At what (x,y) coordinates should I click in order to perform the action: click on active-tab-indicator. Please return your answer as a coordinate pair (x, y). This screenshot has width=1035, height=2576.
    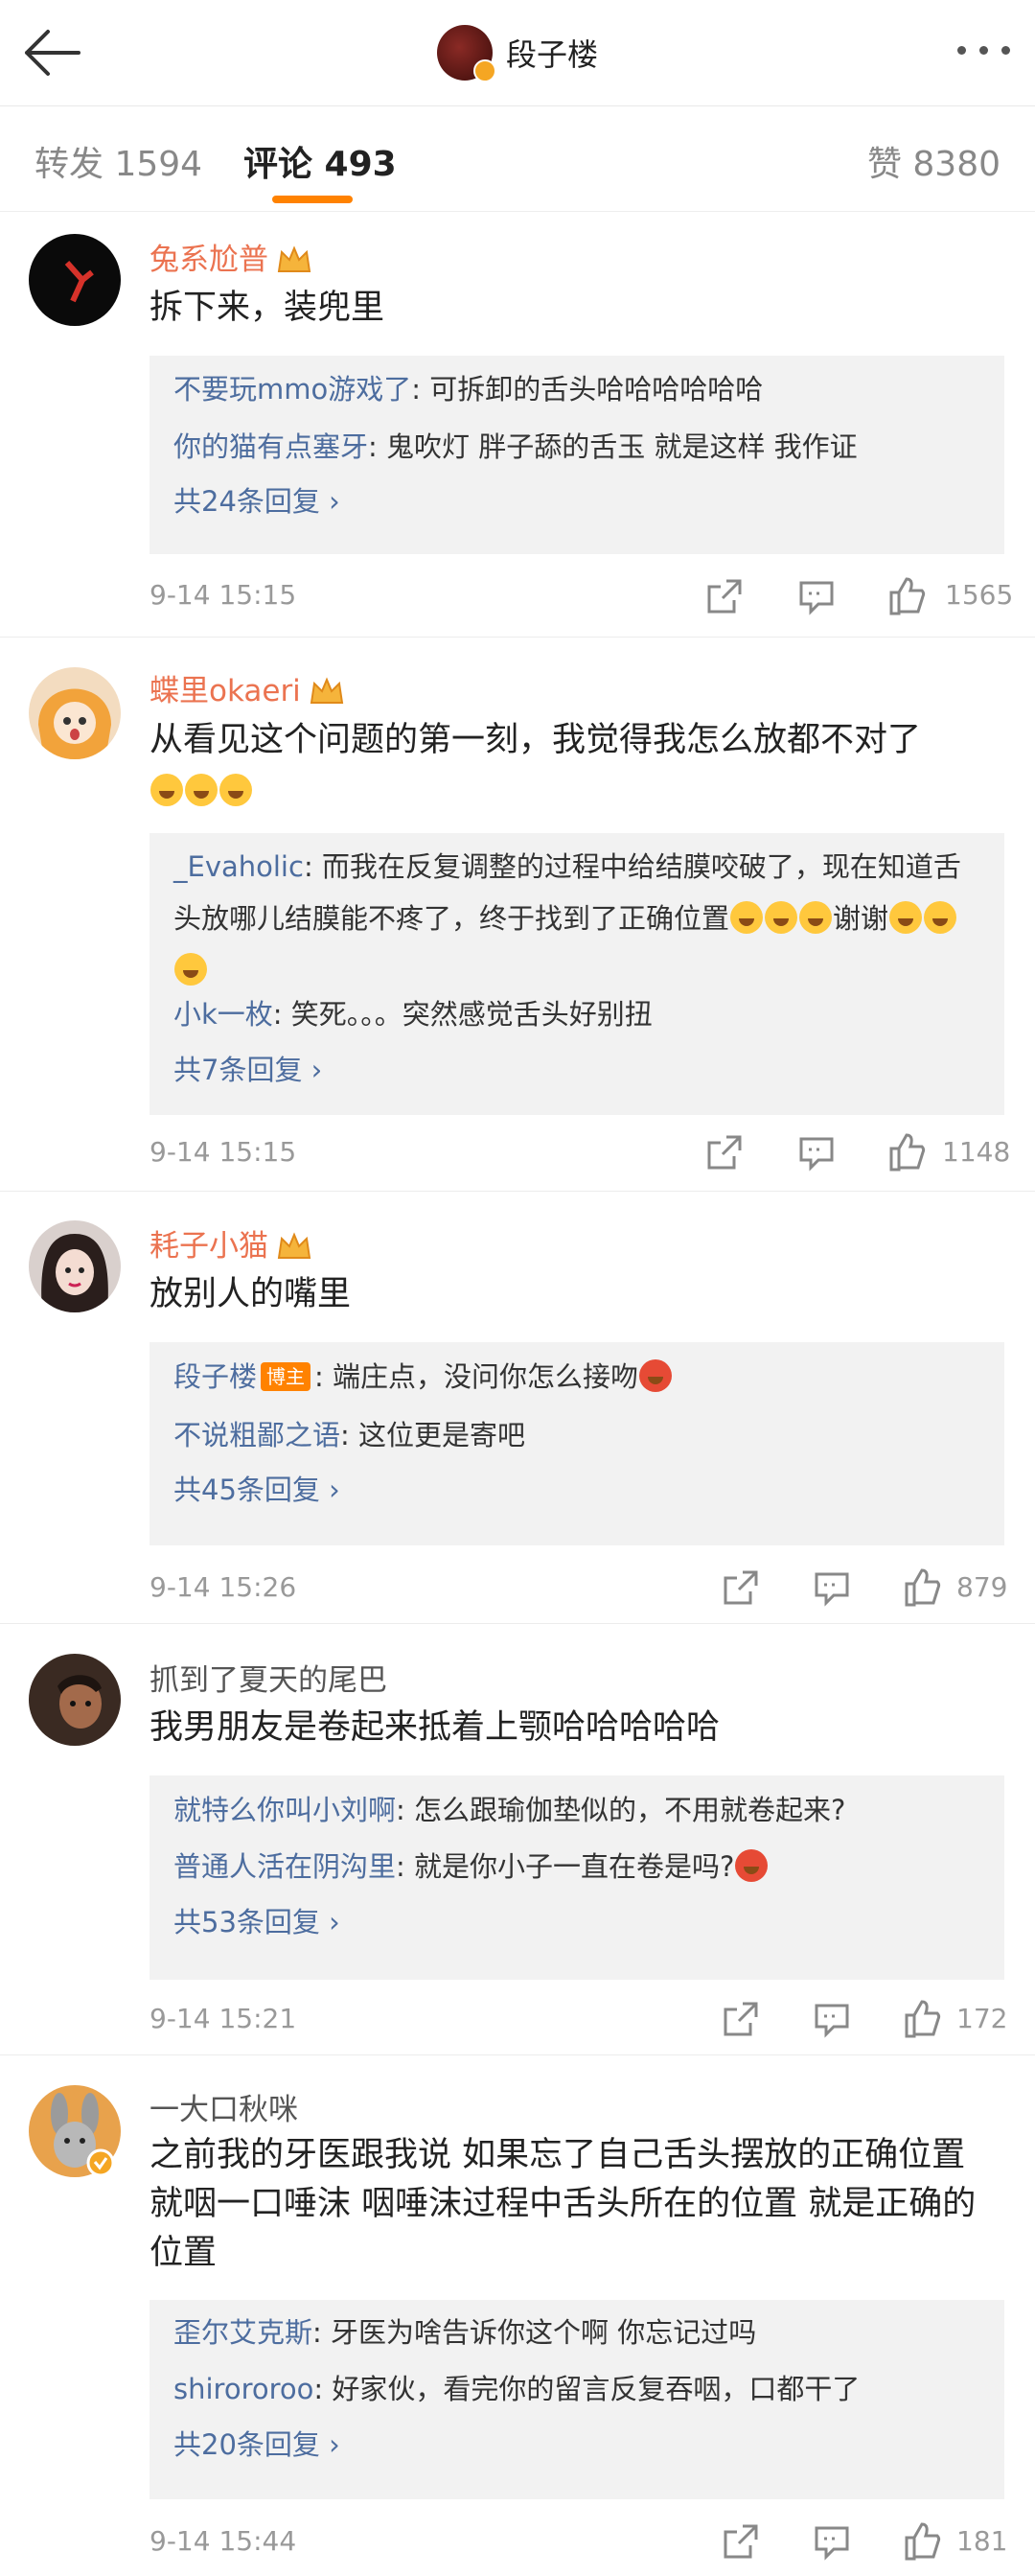
    Looking at the image, I should click on (312, 200).